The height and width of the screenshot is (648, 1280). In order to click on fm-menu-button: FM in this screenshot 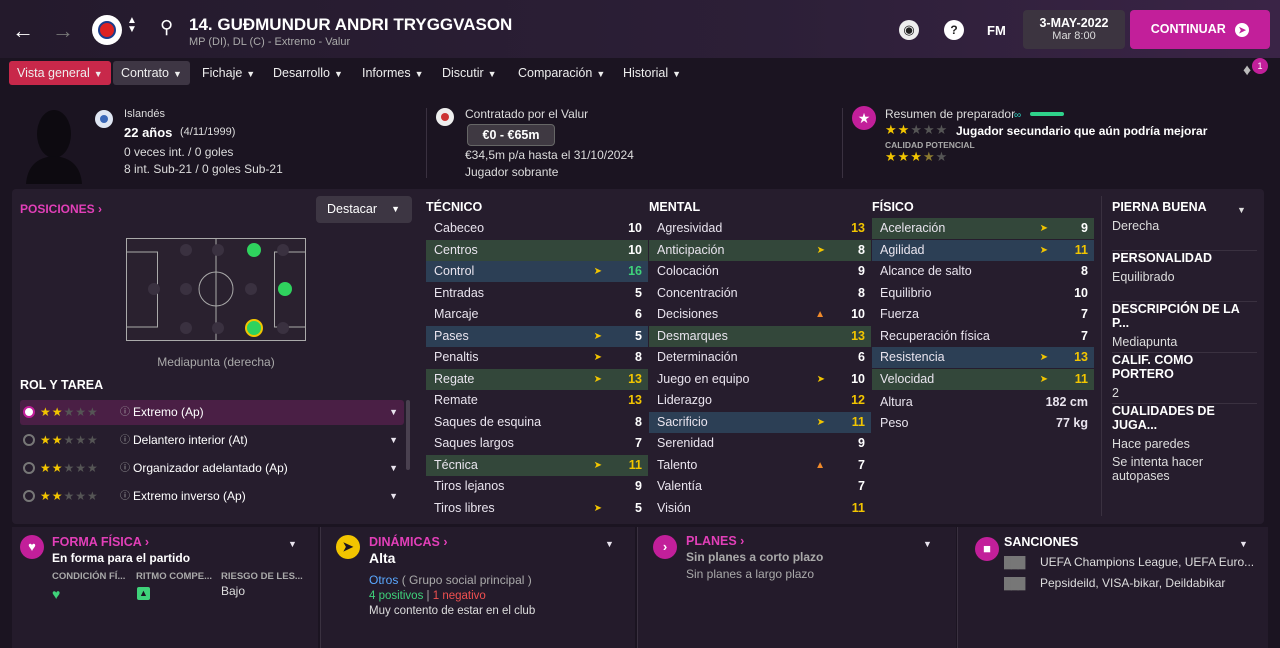, I will do `click(996, 30)`.